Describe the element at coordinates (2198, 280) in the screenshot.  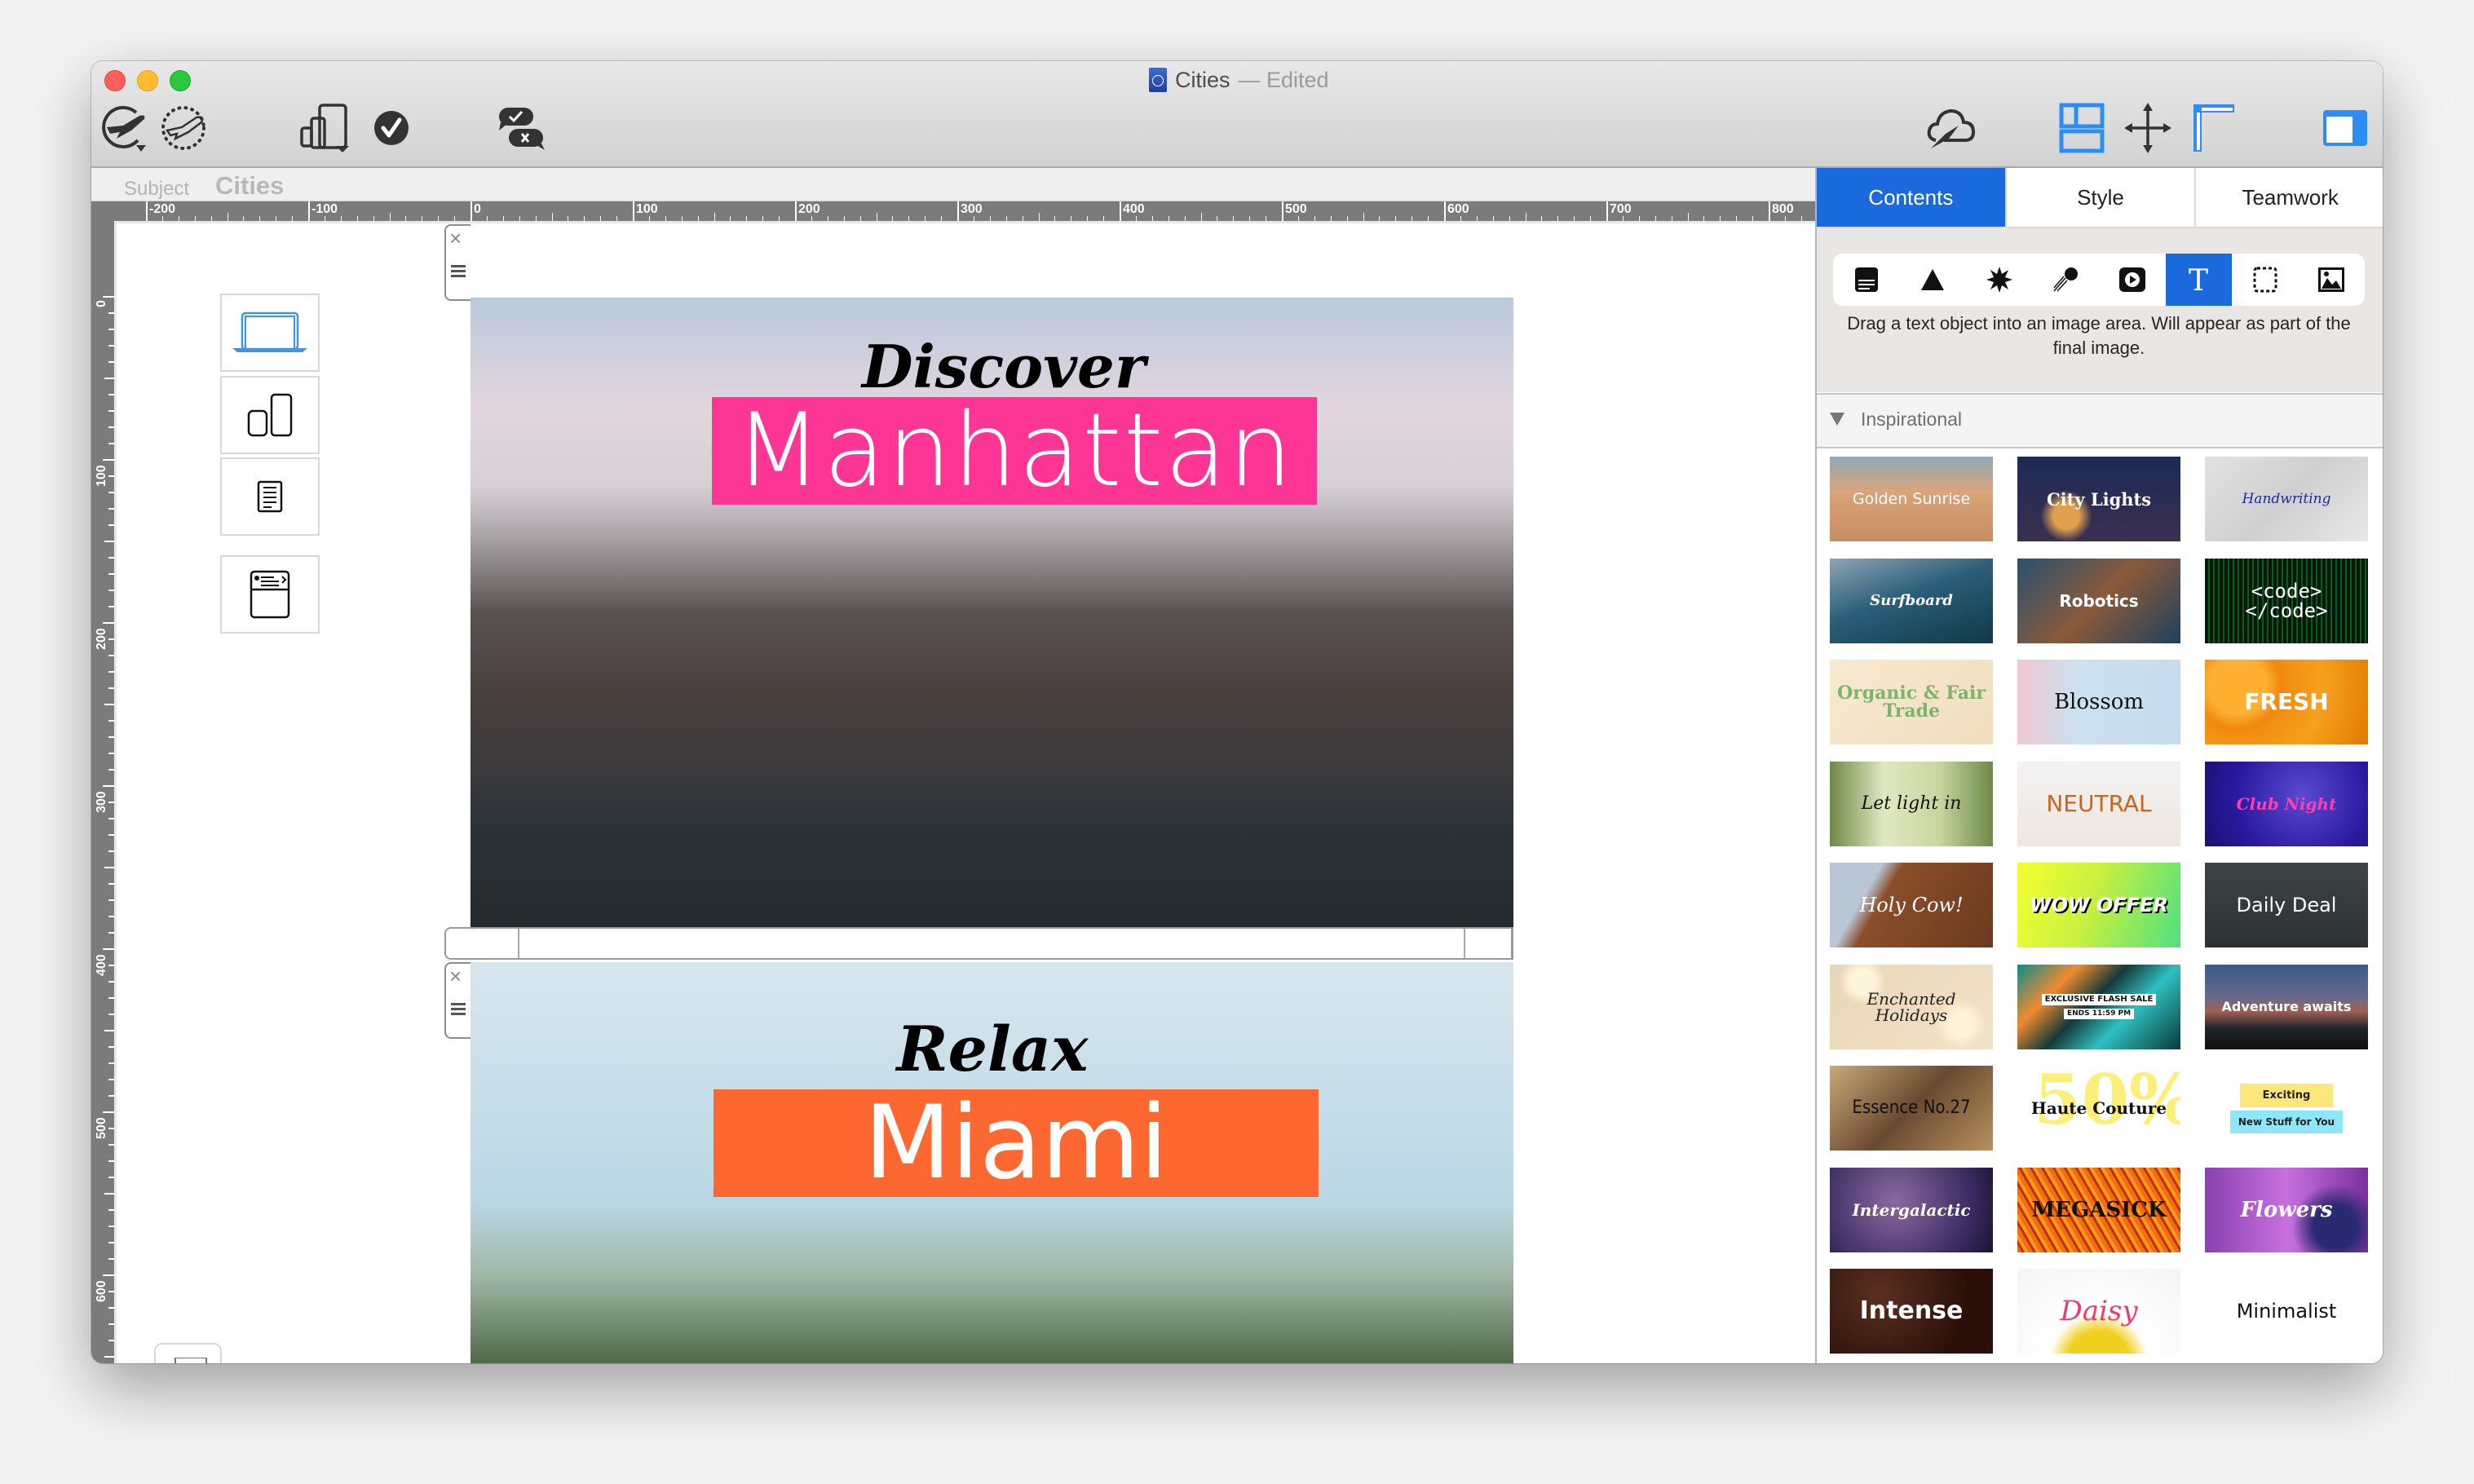
I see `text-icon: T` at that location.